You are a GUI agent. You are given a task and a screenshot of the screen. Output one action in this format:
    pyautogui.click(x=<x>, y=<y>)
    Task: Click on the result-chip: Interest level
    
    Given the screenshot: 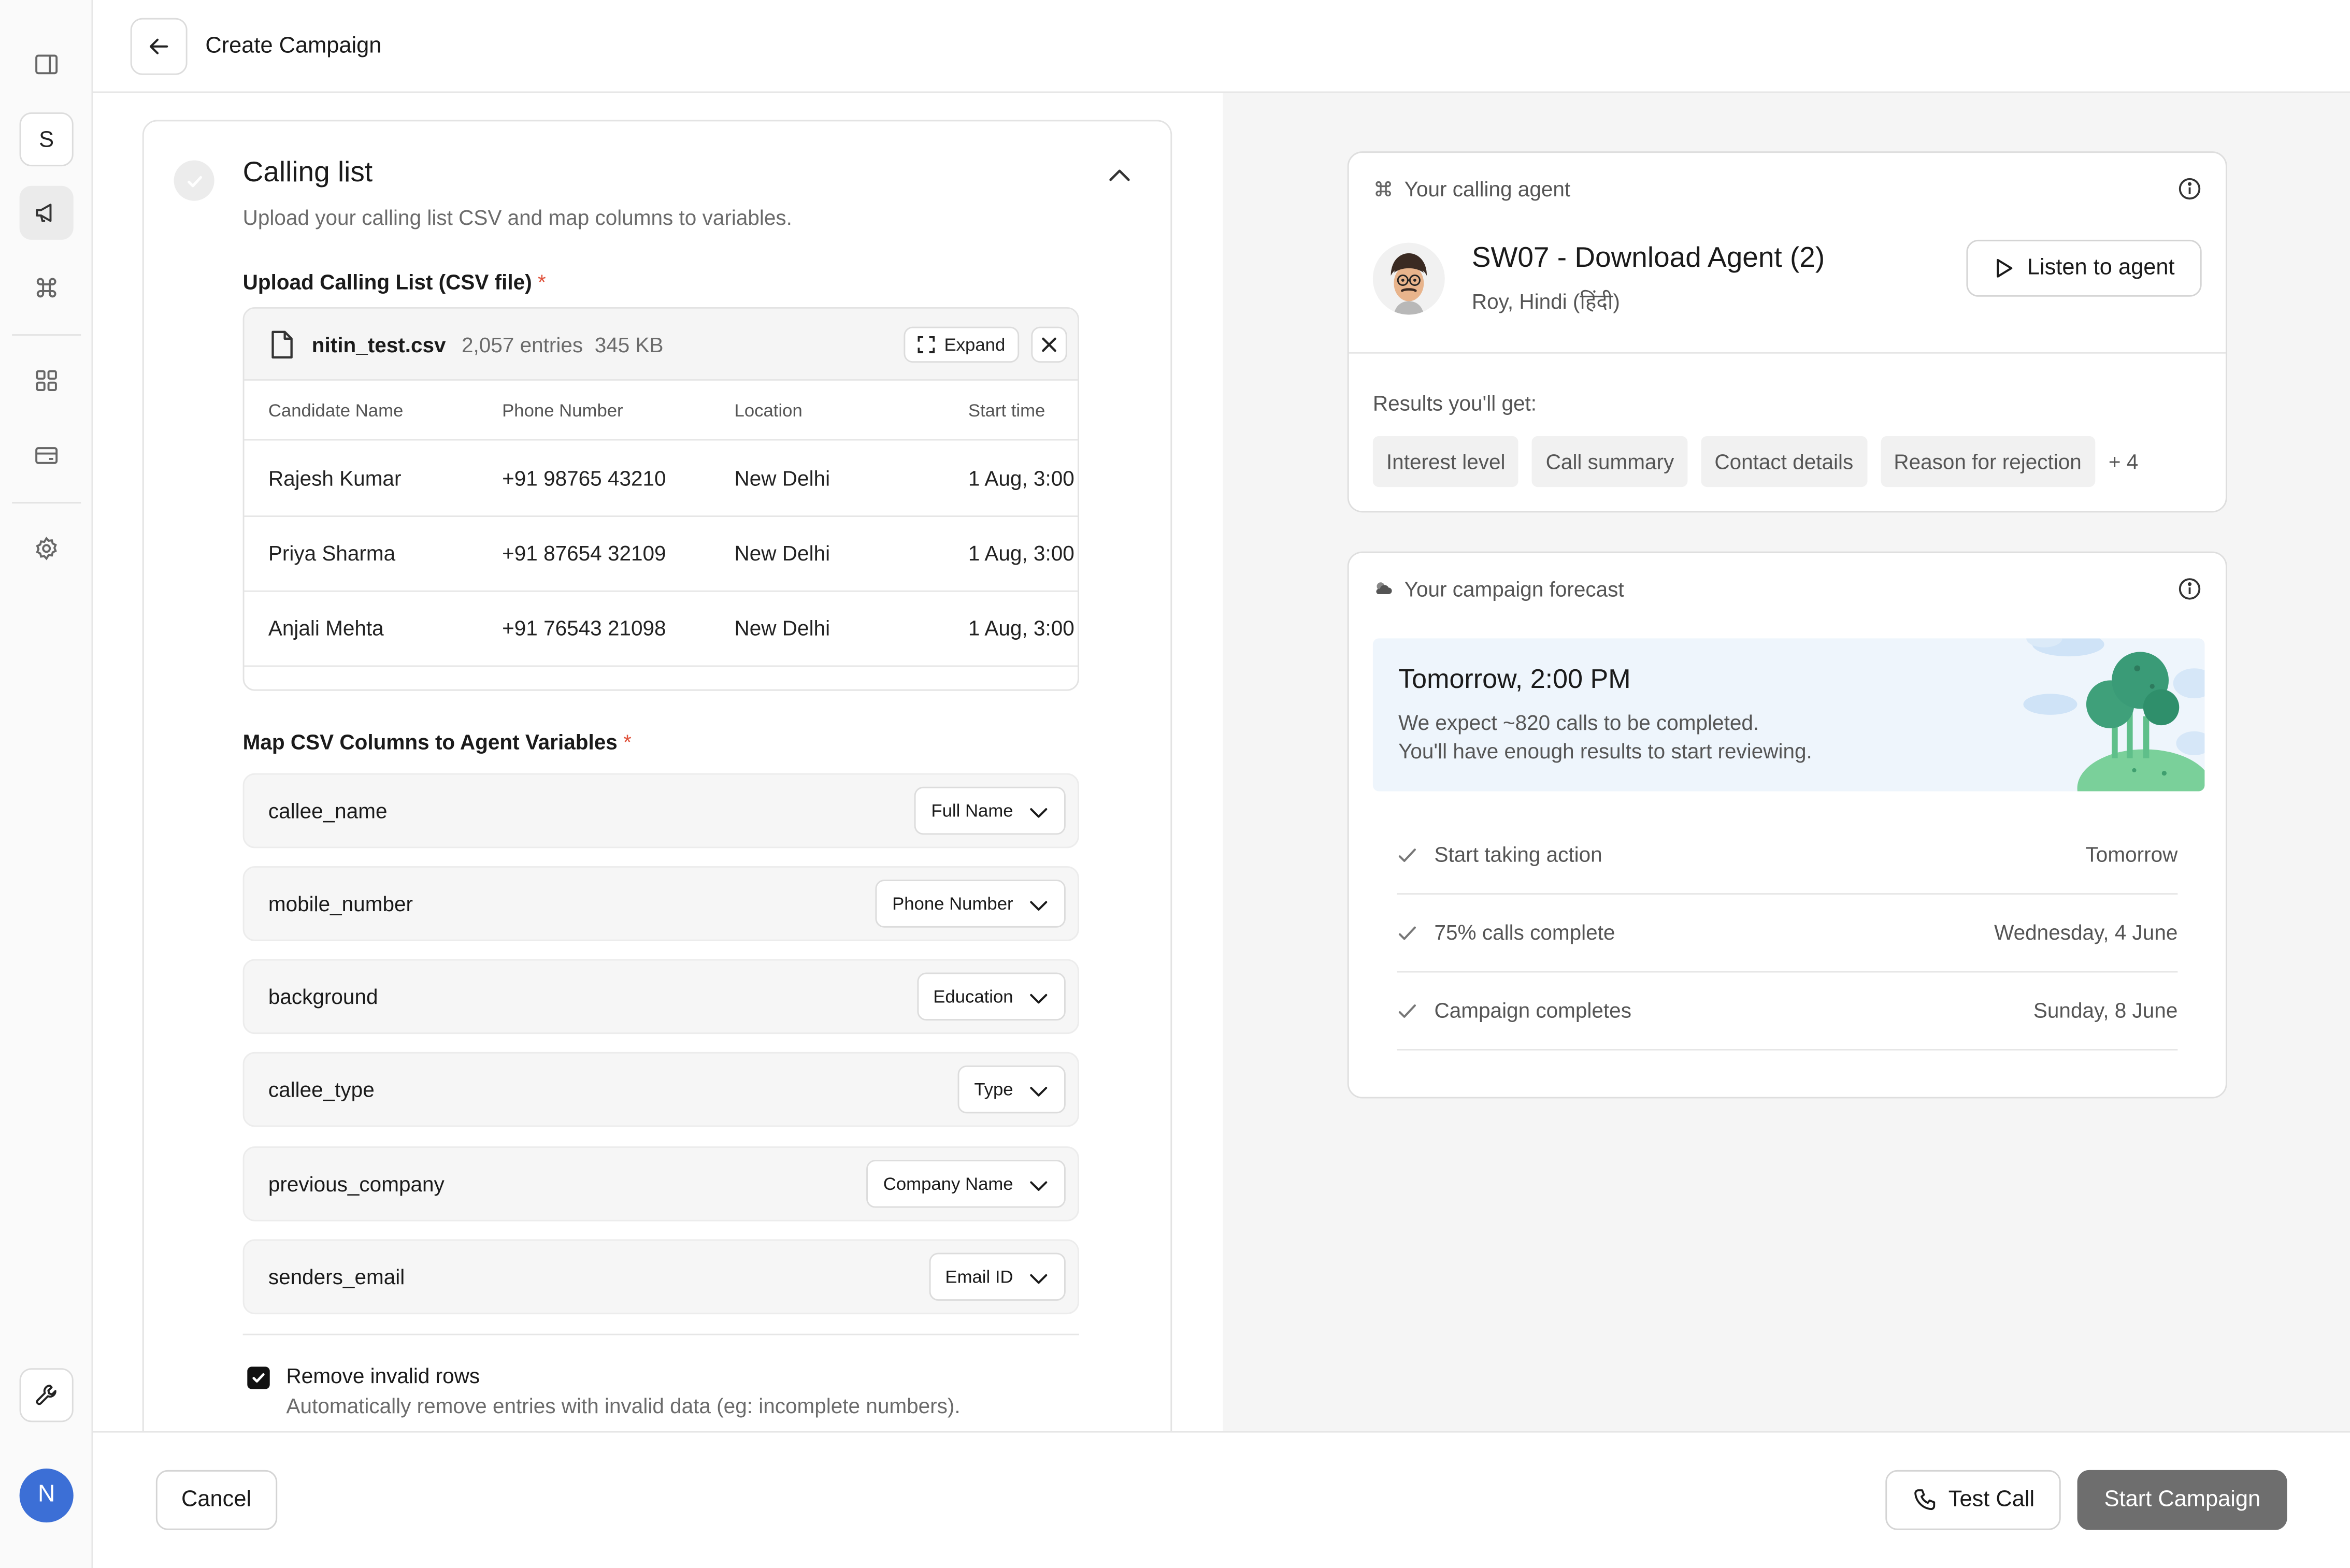 What is the action you would take?
    pyautogui.click(x=1445, y=461)
    